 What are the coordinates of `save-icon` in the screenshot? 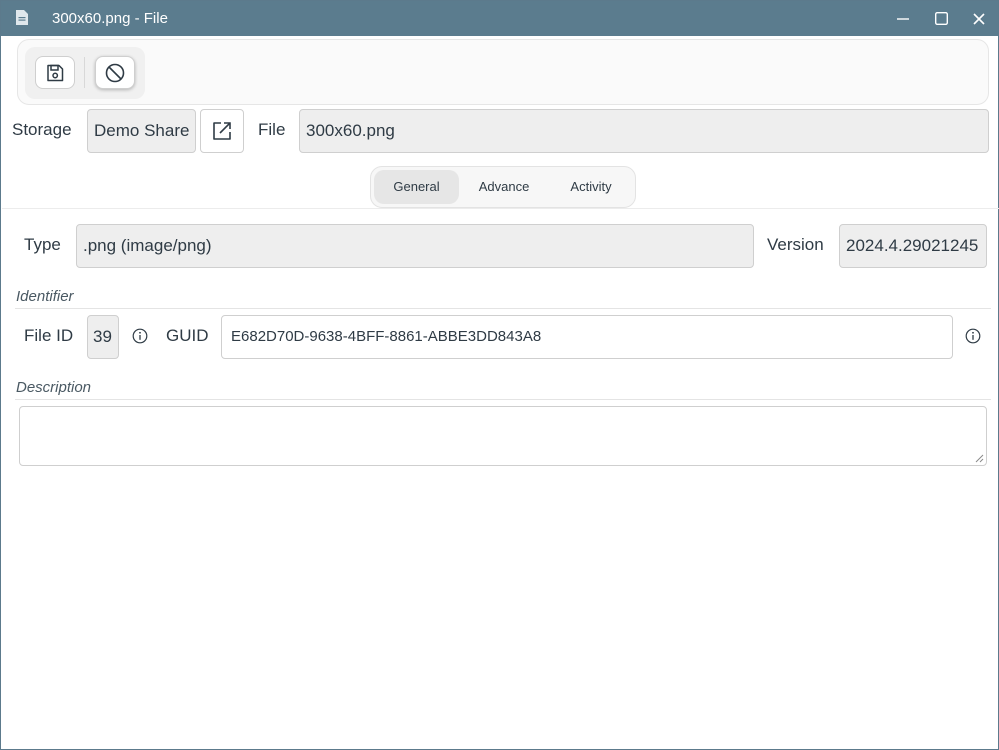 It's located at (55, 72).